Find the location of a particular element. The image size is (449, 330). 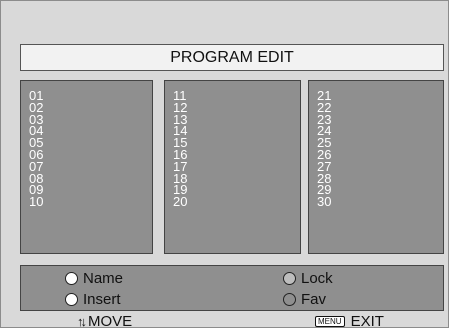

move-hint: ↑↓ MOVE is located at coordinates (105, 321).